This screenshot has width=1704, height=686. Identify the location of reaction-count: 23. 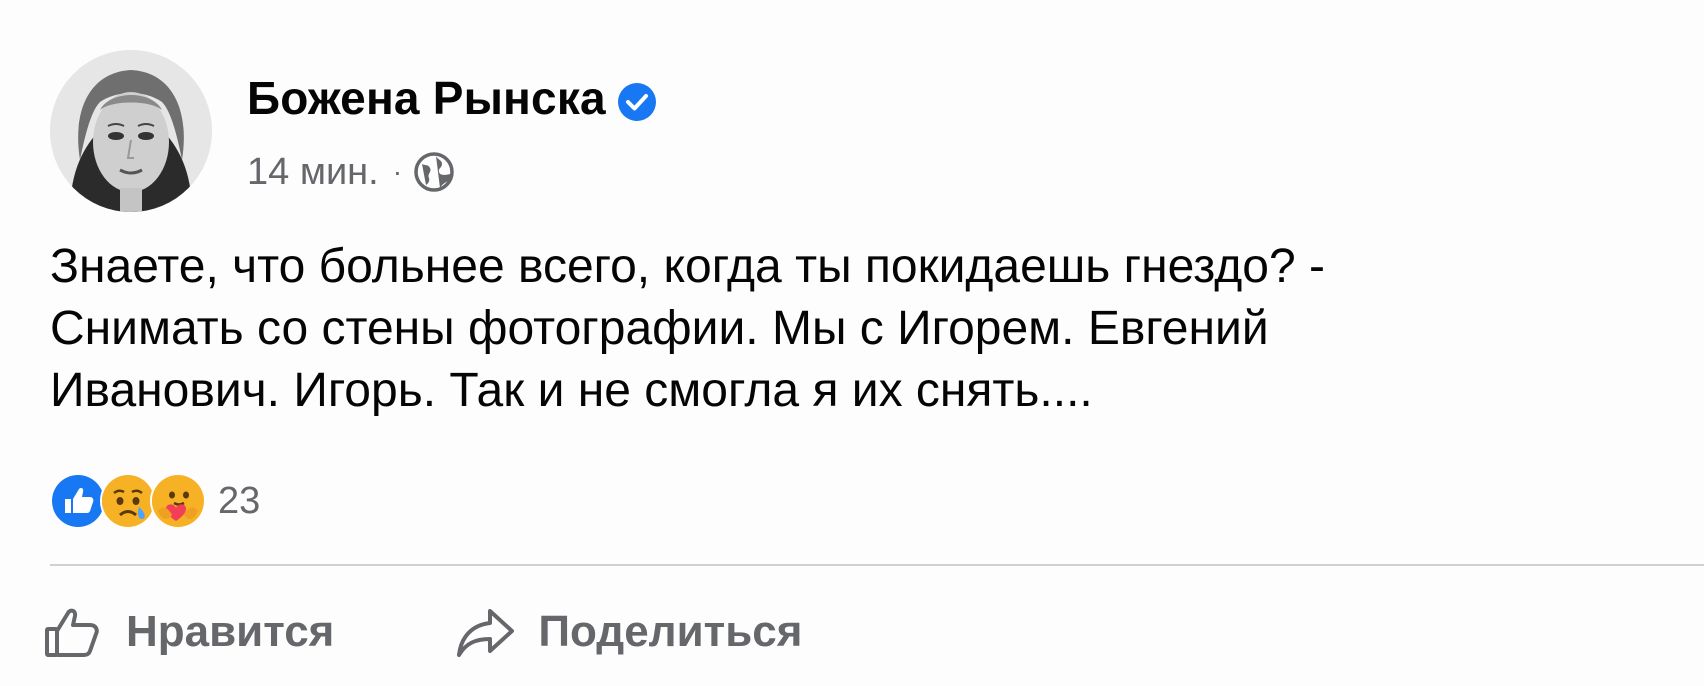
(239, 501).